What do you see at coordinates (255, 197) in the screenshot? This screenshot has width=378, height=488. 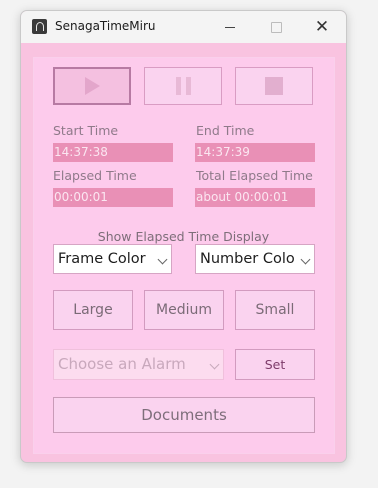 I see `total-elapsed-time-value: about 00:00:01` at bounding box center [255, 197].